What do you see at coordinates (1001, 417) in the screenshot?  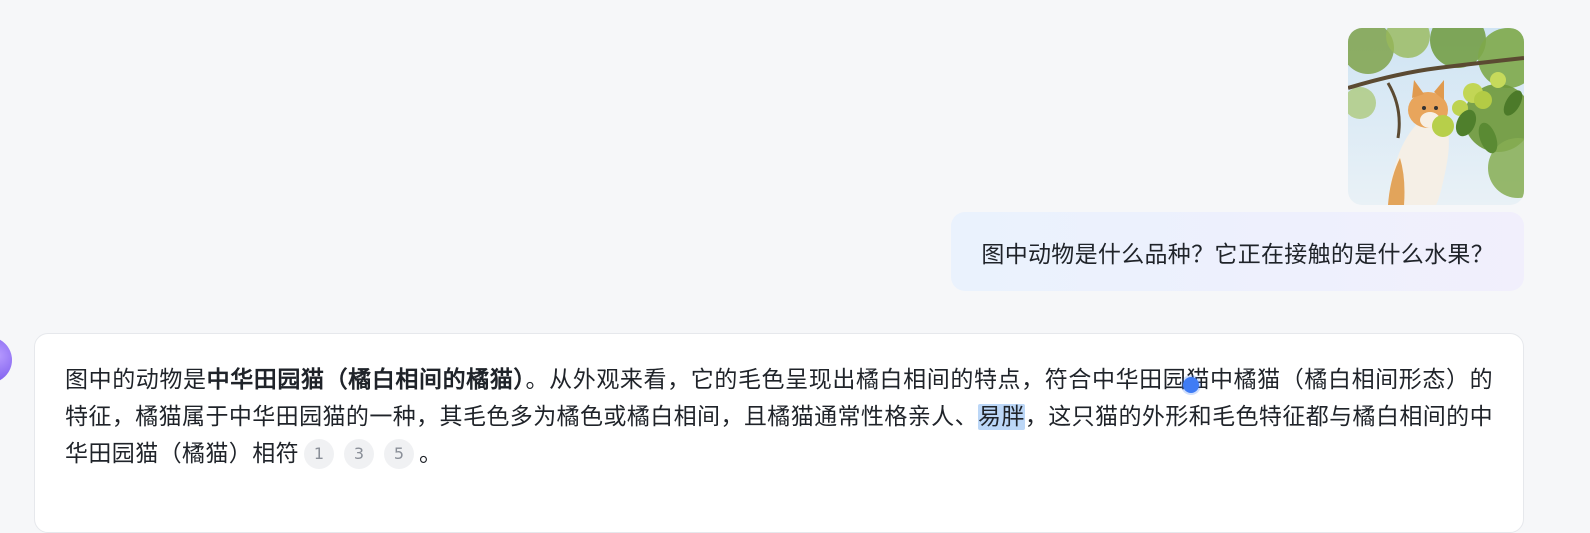 I see `selected-text: 易胖` at bounding box center [1001, 417].